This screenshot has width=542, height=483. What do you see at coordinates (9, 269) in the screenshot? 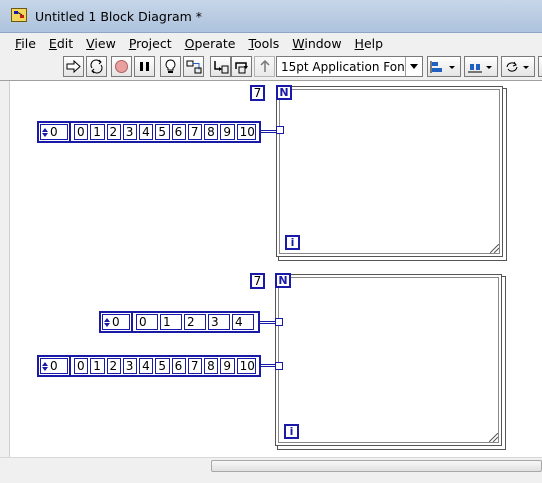
I see `canvas-left-border` at bounding box center [9, 269].